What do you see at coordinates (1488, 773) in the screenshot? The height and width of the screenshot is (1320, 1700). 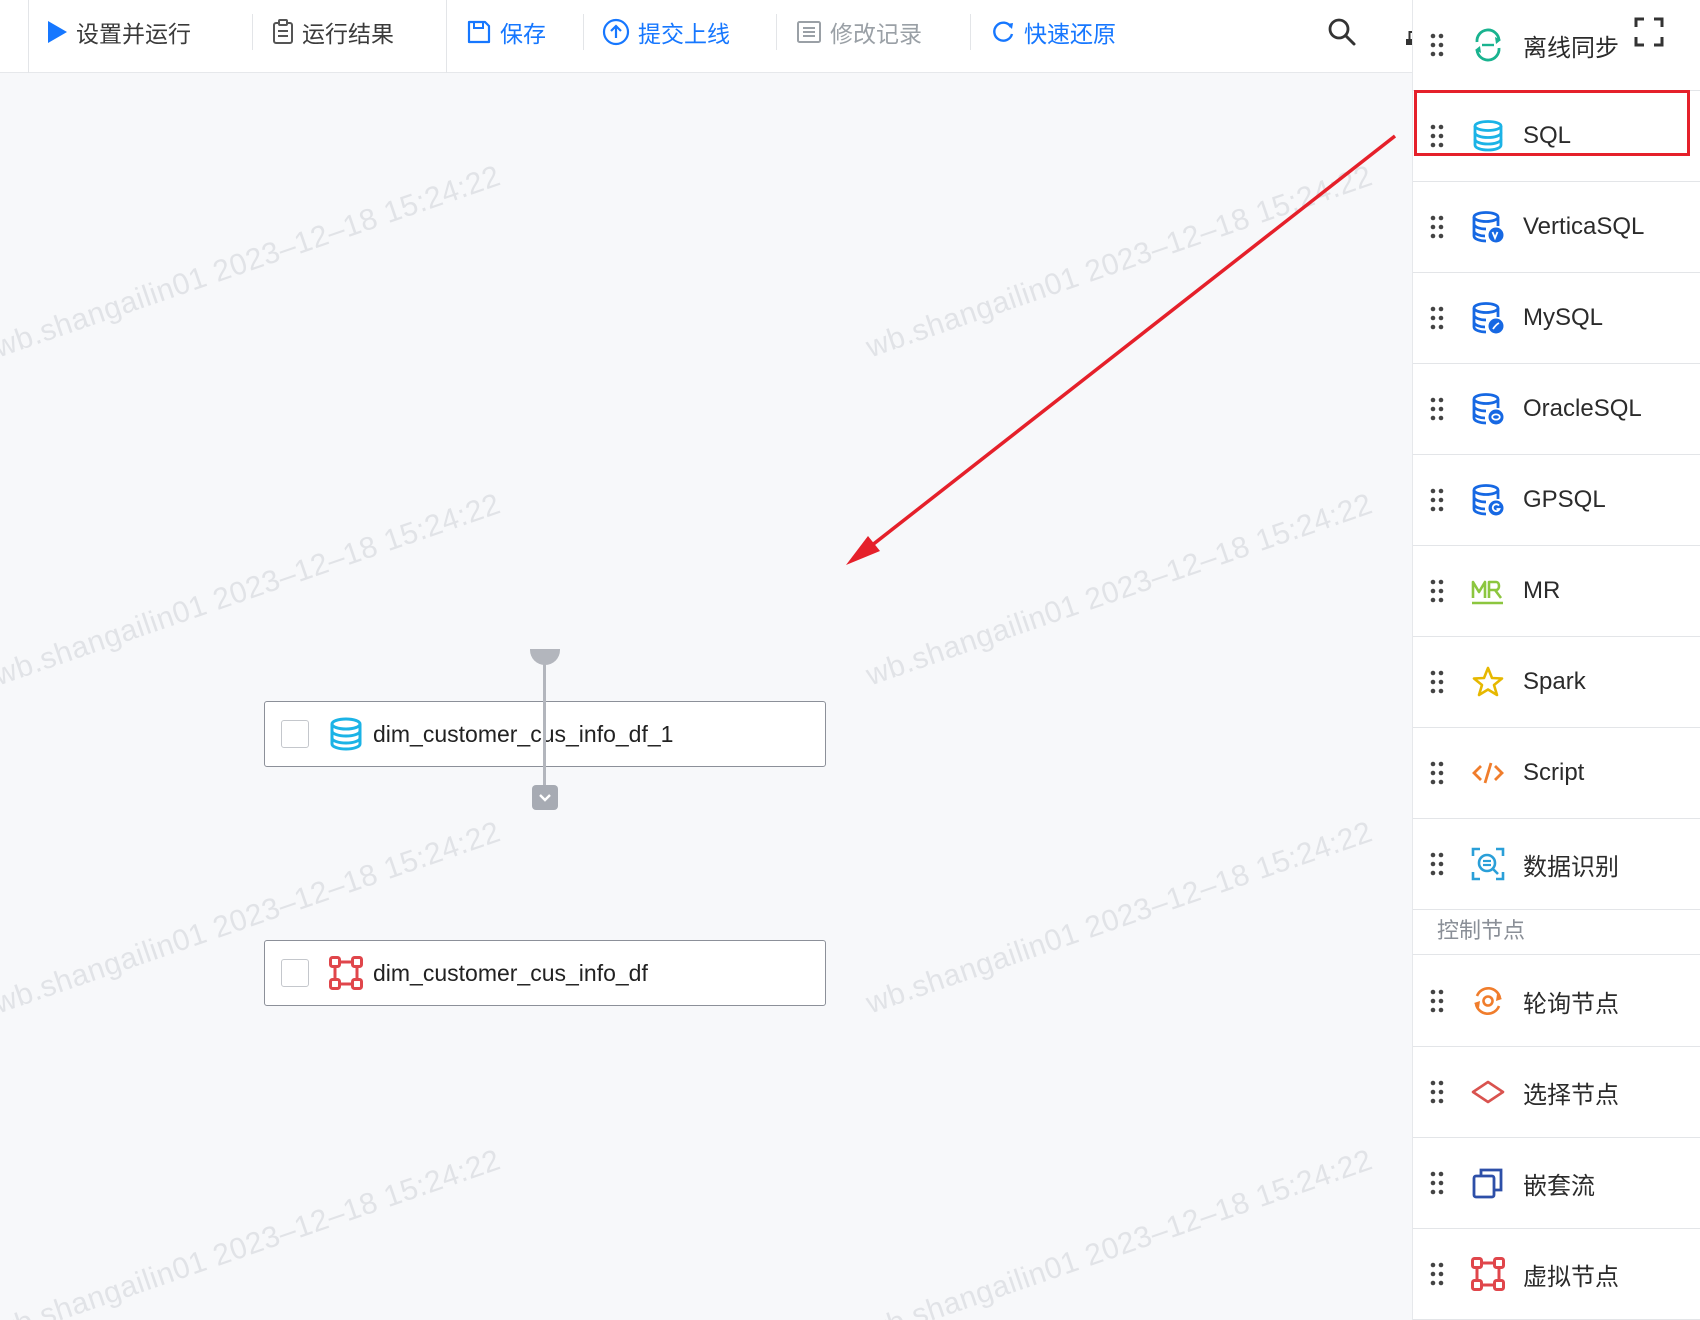 I see `code-icon` at bounding box center [1488, 773].